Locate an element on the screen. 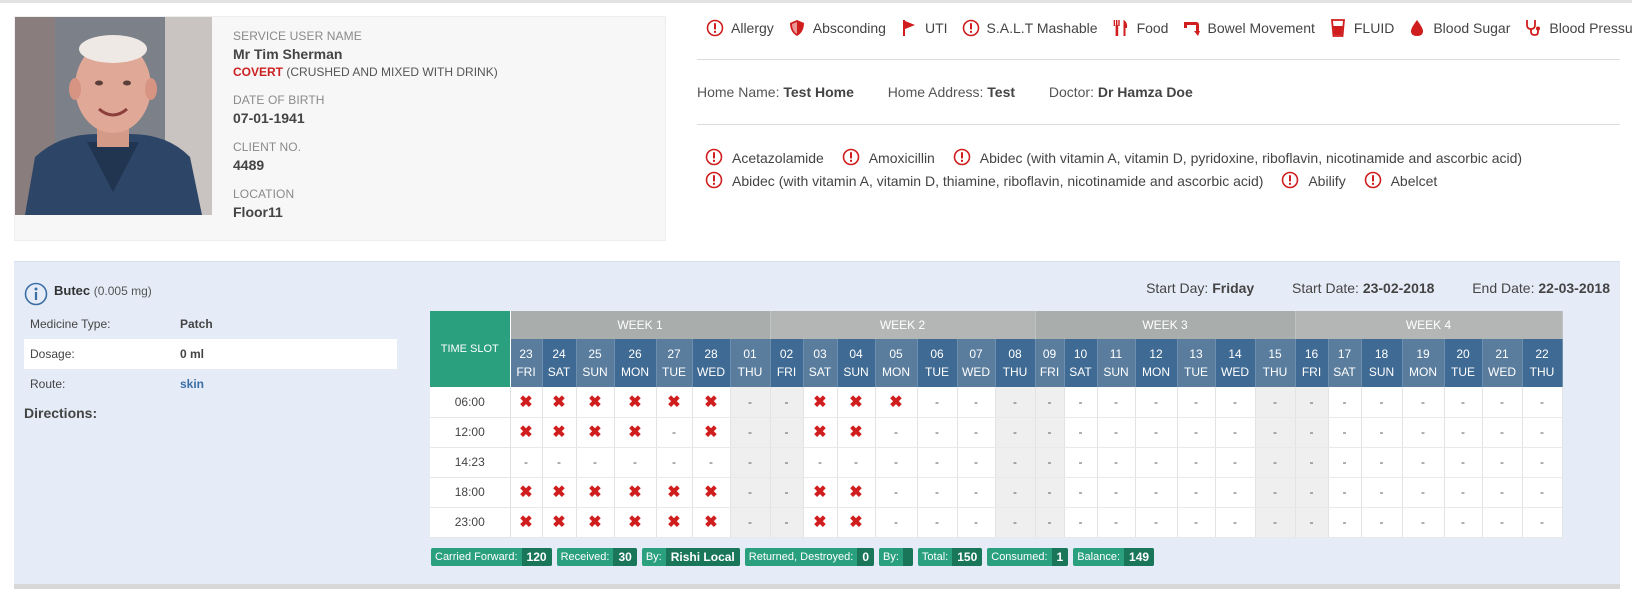 The image size is (1632, 589). alert-food: Food is located at coordinates (1139, 28).